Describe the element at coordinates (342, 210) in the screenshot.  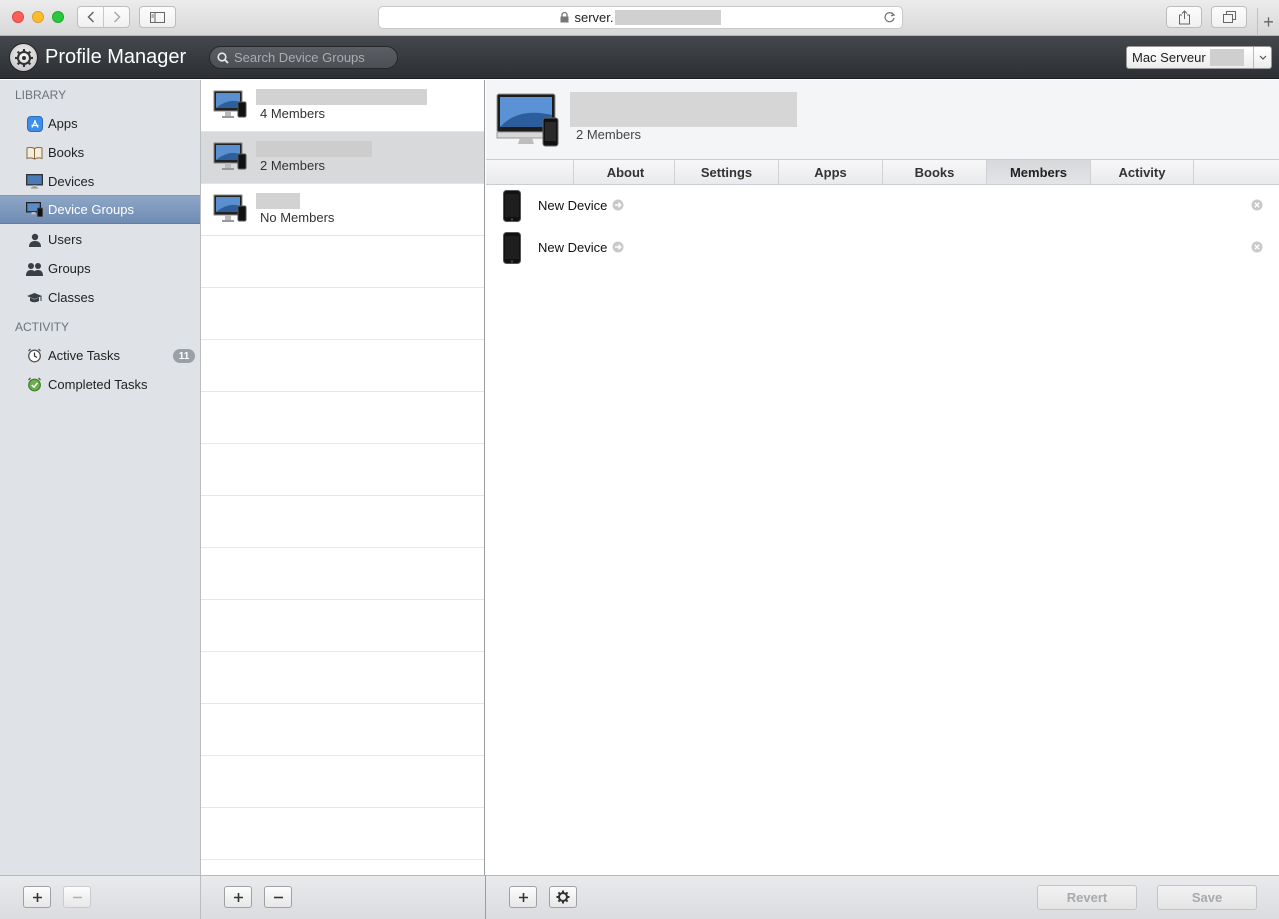
I see `list-item: No Members` at that location.